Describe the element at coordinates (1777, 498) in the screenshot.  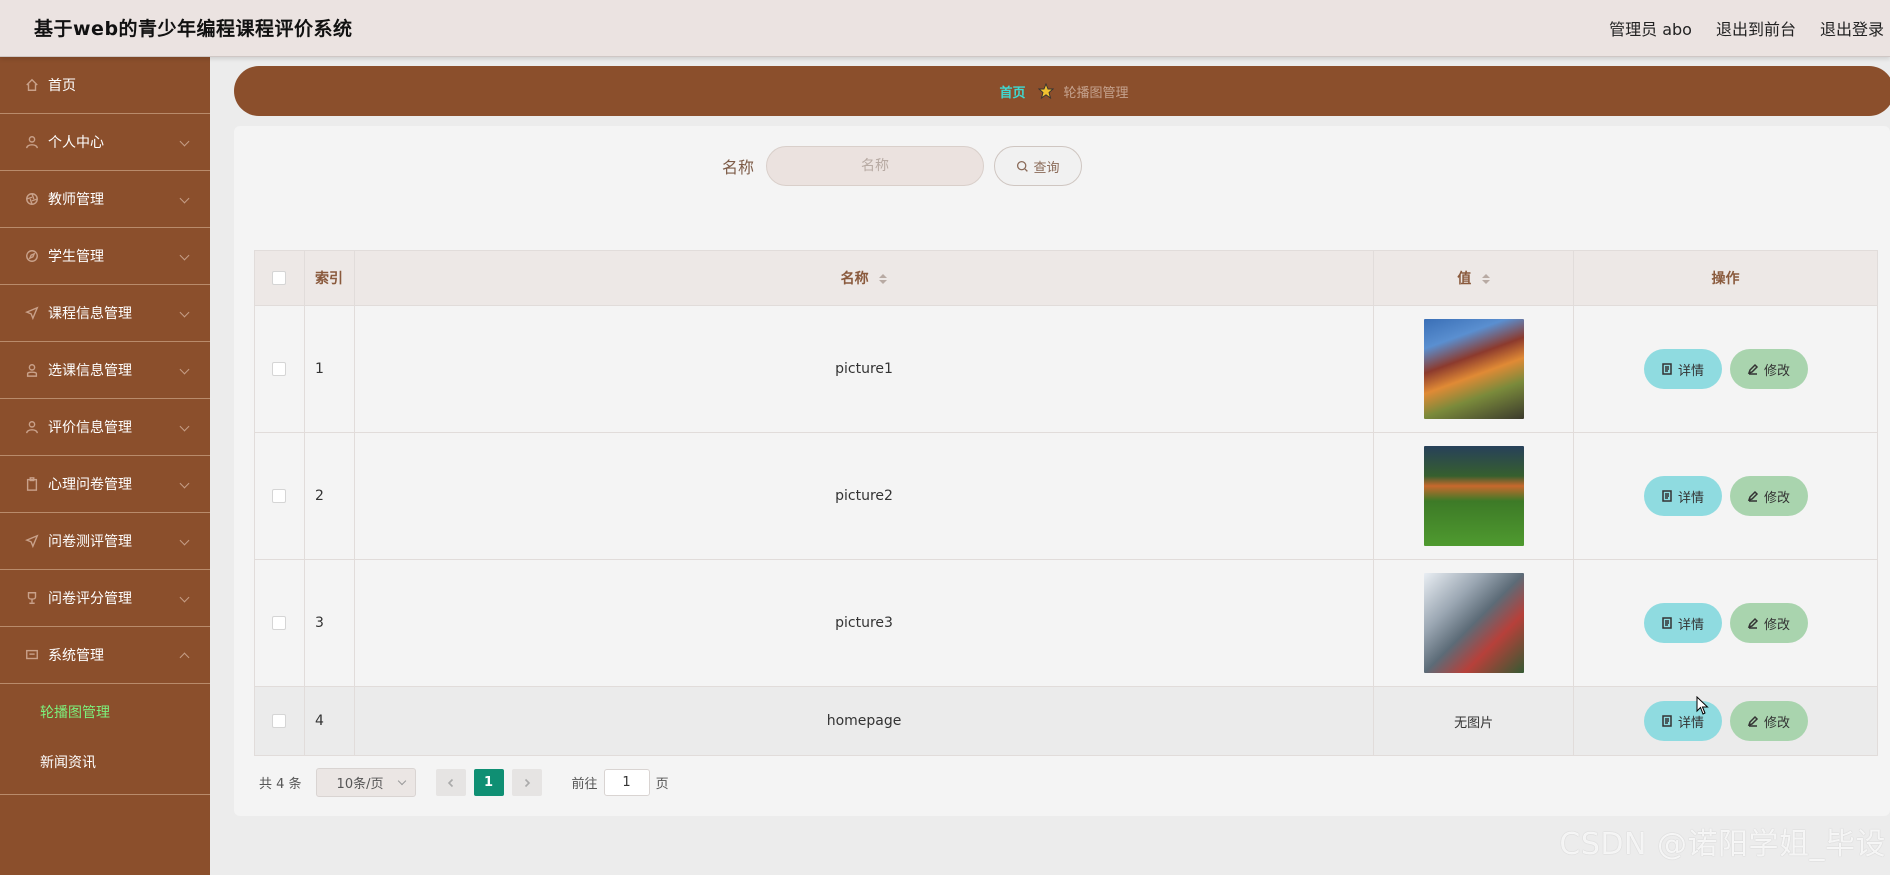
I see `edit-button-label: 修改` at that location.